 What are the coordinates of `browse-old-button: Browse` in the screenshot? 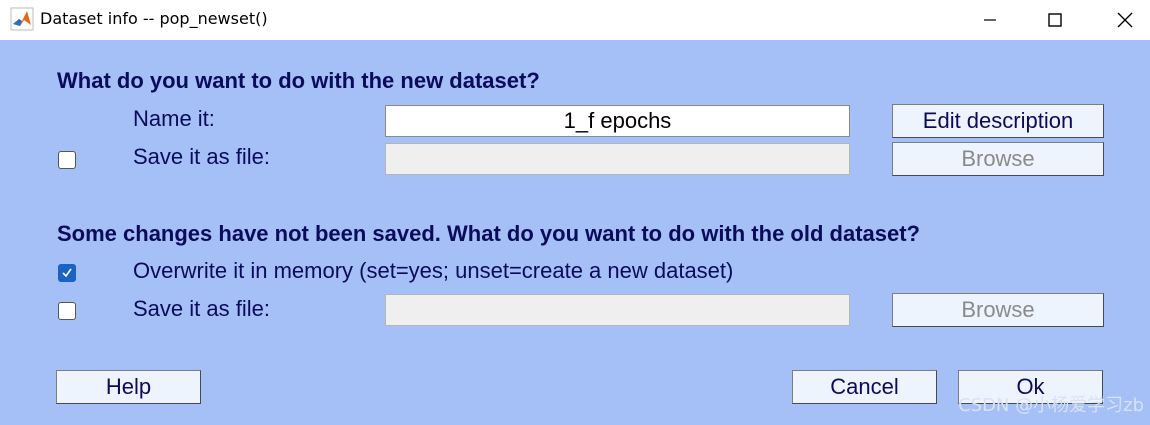 It's located at (998, 310).